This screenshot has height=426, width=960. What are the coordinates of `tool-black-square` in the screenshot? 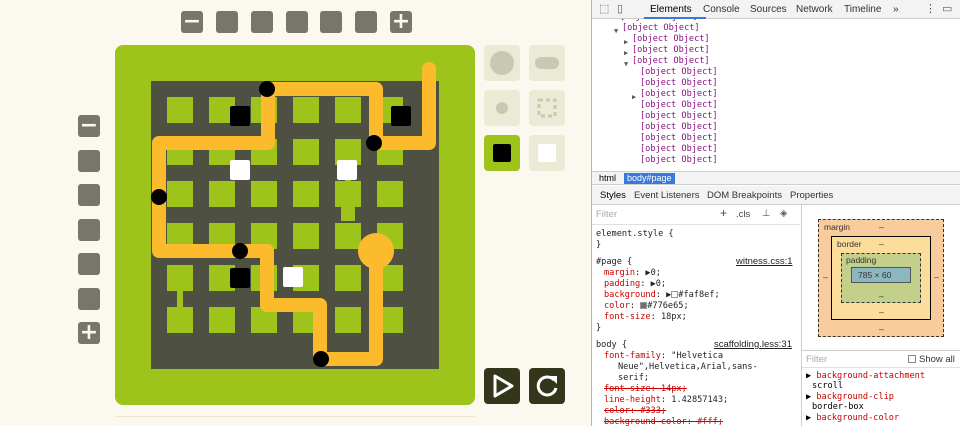 It's located at (502, 153).